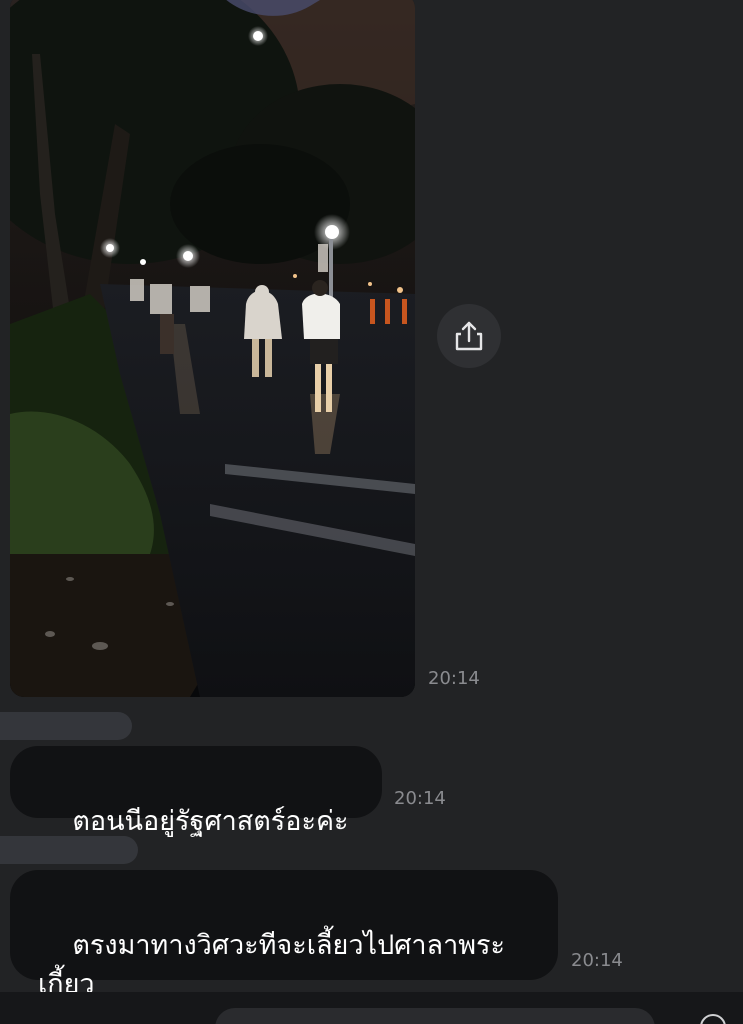  I want to click on share-icon, so click(469, 336).